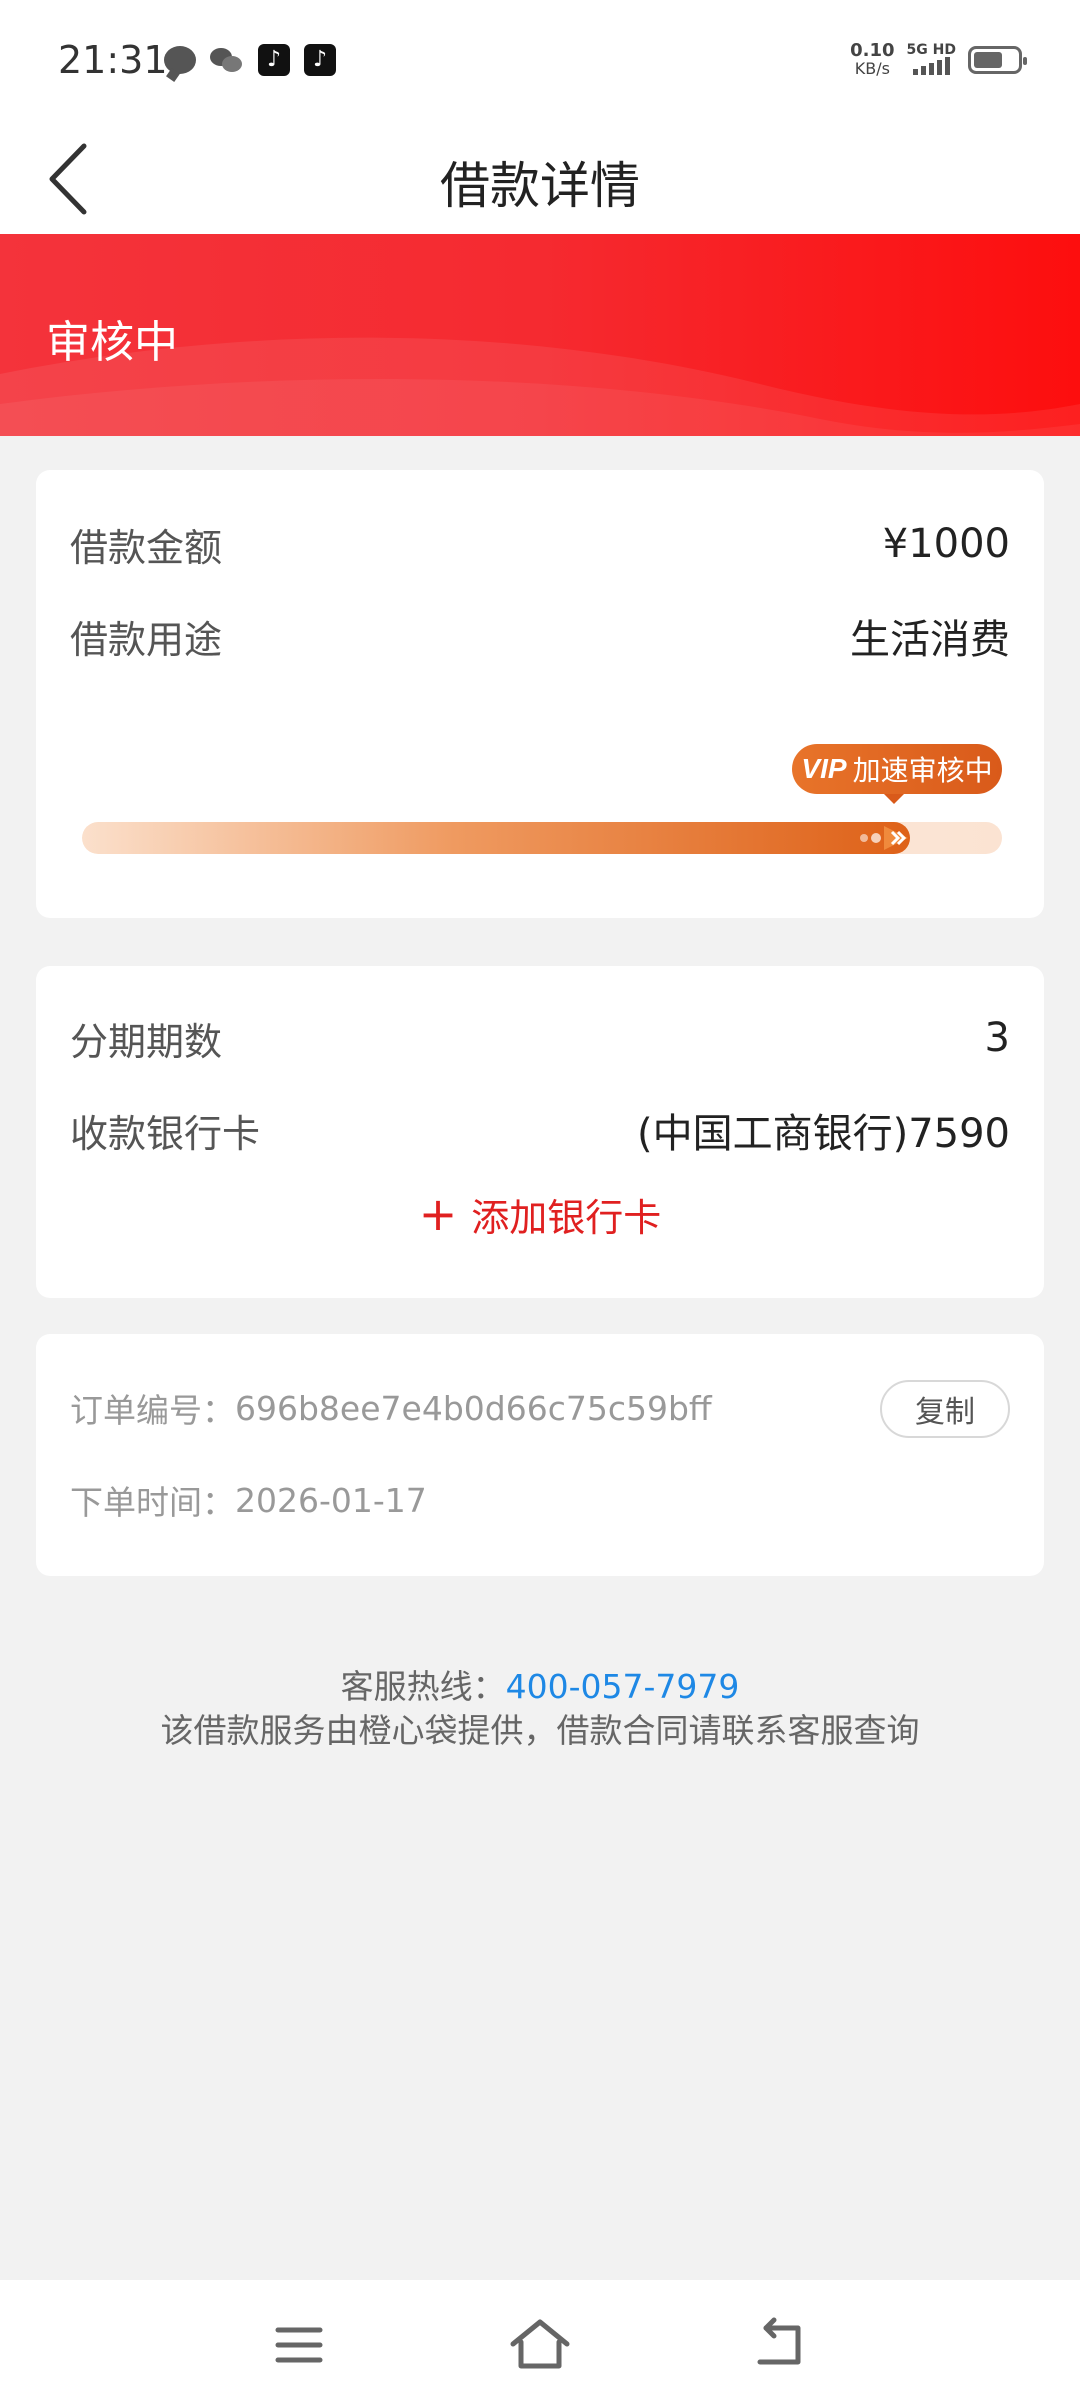  I want to click on menu-button, so click(299, 2345).